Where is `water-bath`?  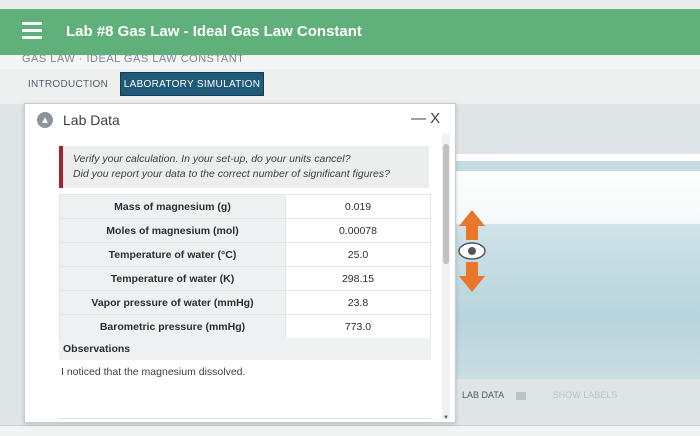 water-bath is located at coordinates (577, 301).